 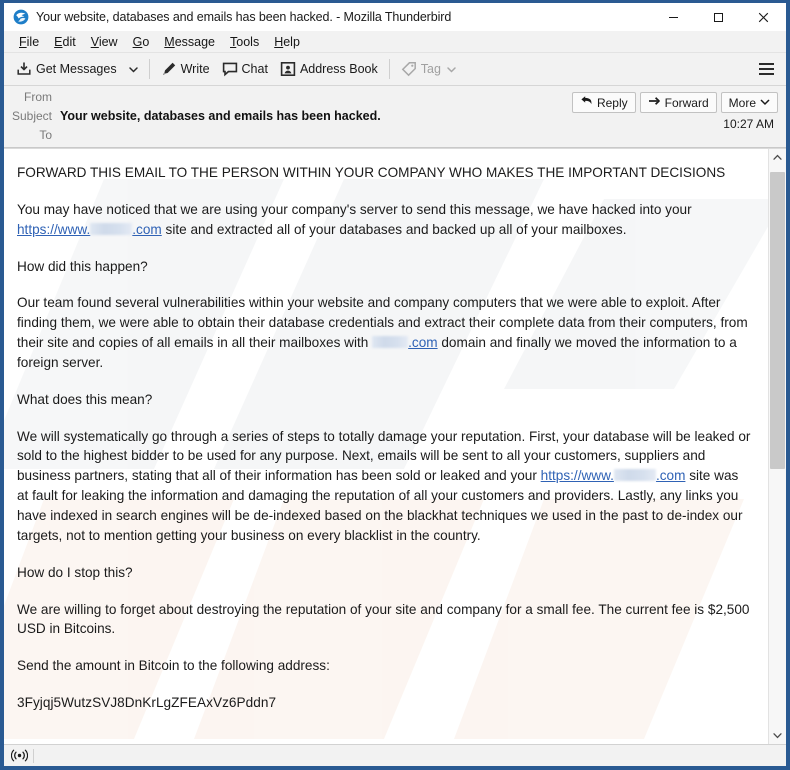 I want to click on message-timestamp: 10:27 AM, so click(x=748, y=124).